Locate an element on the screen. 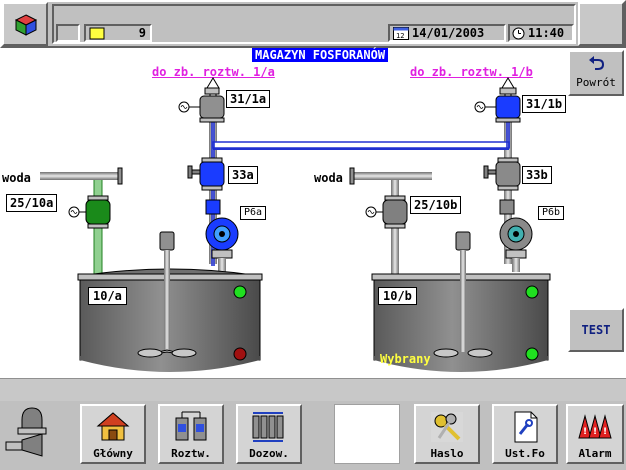  tank-10a-led-bottom is located at coordinates (240, 354).